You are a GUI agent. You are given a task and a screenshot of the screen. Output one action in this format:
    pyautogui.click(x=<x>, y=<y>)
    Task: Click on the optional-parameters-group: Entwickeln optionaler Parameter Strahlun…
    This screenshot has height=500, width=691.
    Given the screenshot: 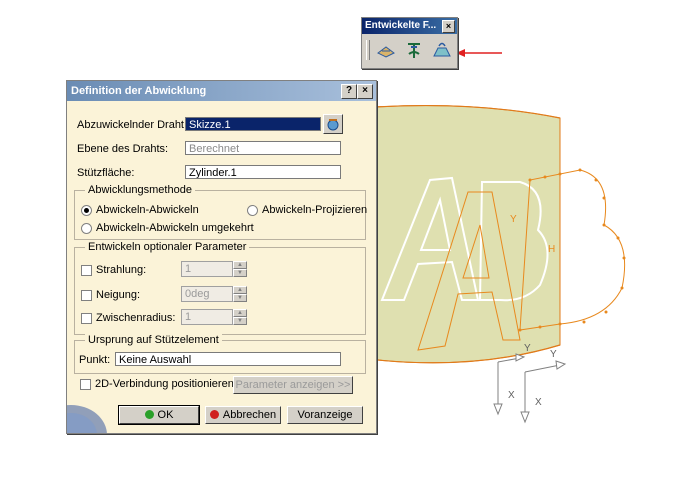 What is the action you would take?
    pyautogui.click(x=220, y=288)
    